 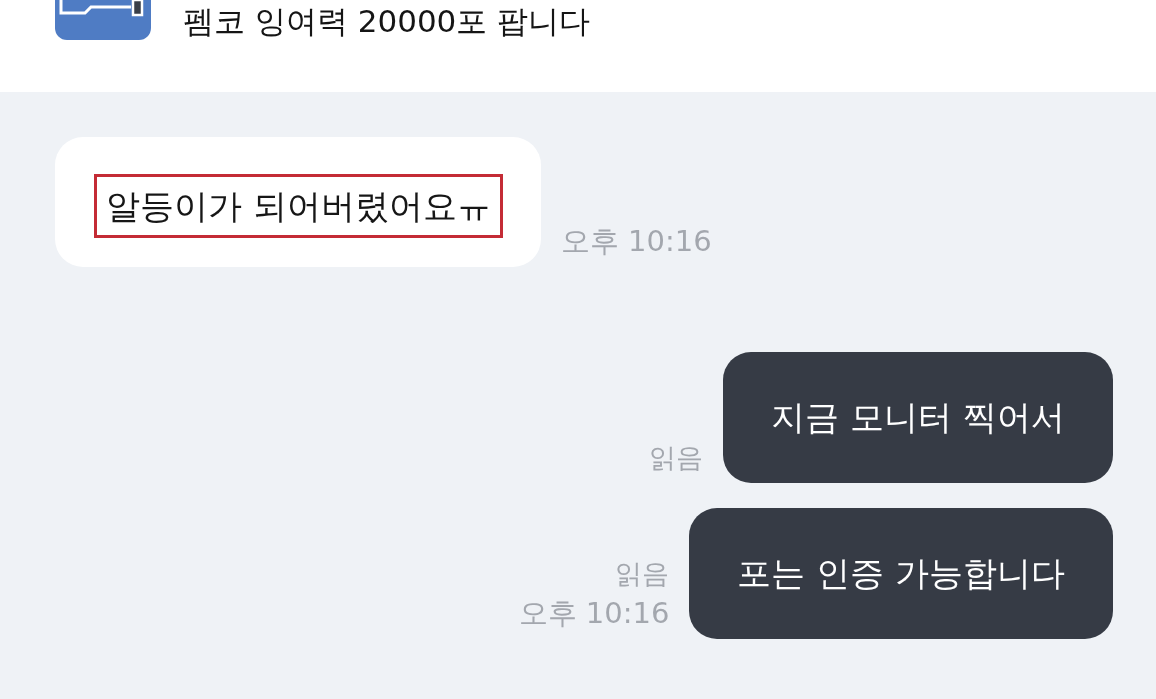 What do you see at coordinates (387, 21) in the screenshot?
I see `chat-title: 펨코 잉여력 20000포 팝니다` at bounding box center [387, 21].